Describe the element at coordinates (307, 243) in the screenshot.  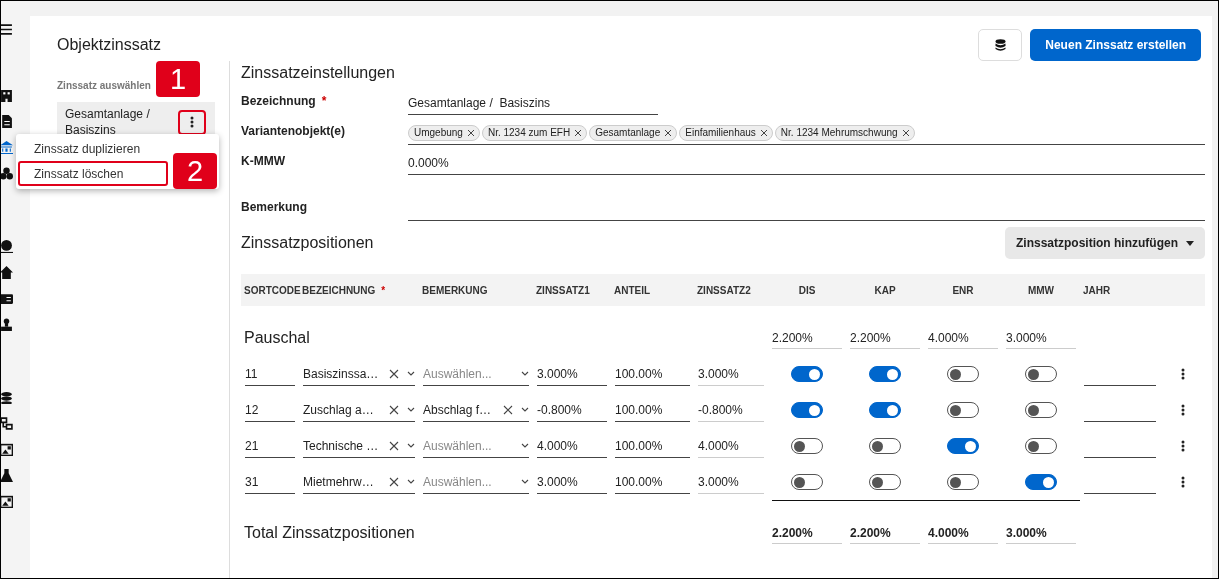
I see `section-title: Zinssatzpositionen` at that location.